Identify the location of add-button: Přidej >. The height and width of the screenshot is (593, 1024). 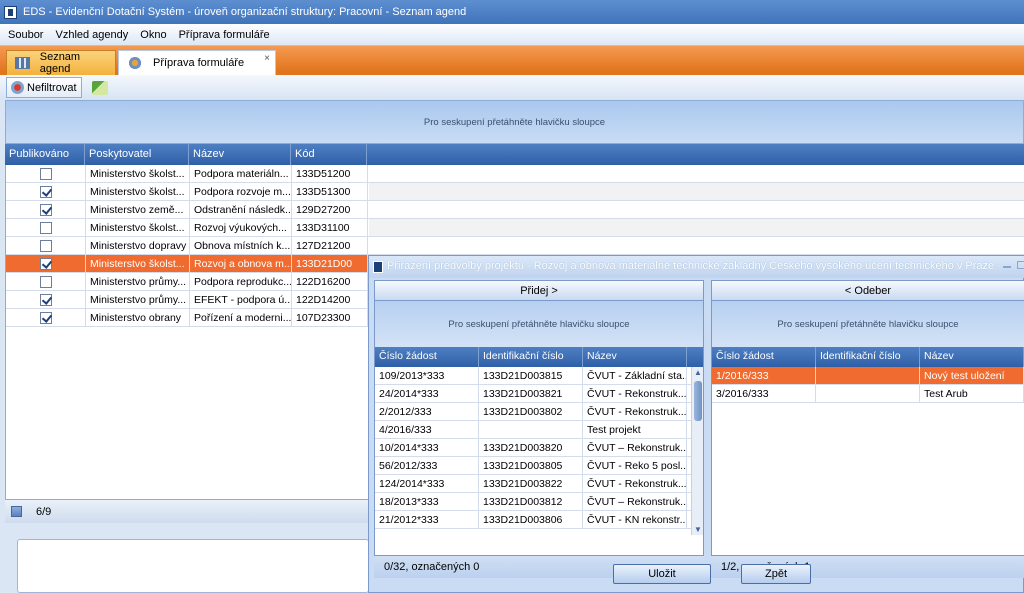
(539, 291).